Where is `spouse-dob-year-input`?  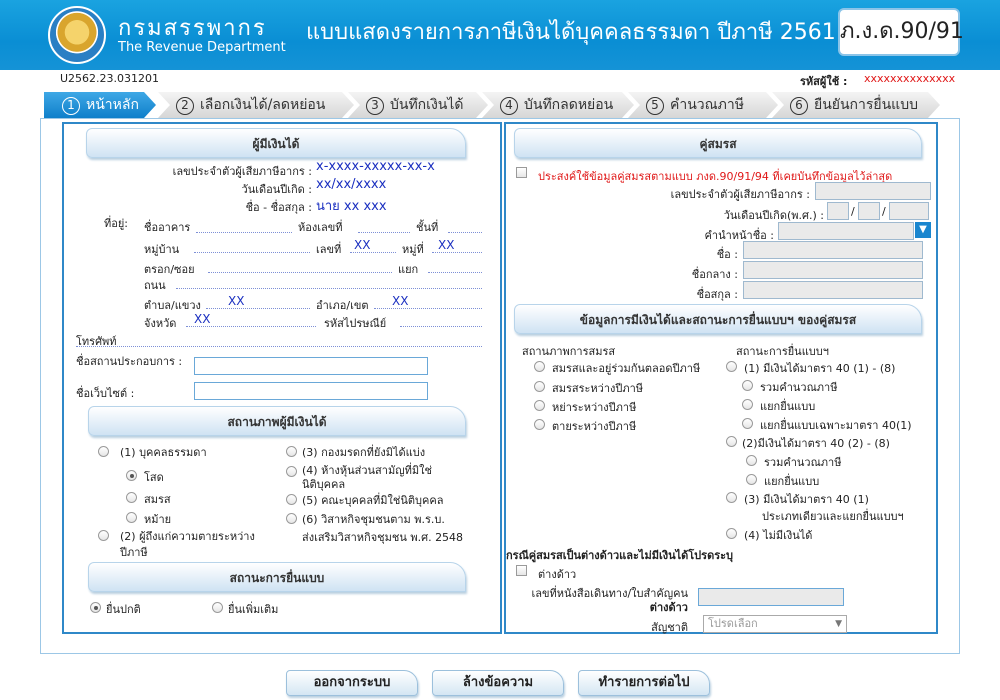 spouse-dob-year-input is located at coordinates (909, 211).